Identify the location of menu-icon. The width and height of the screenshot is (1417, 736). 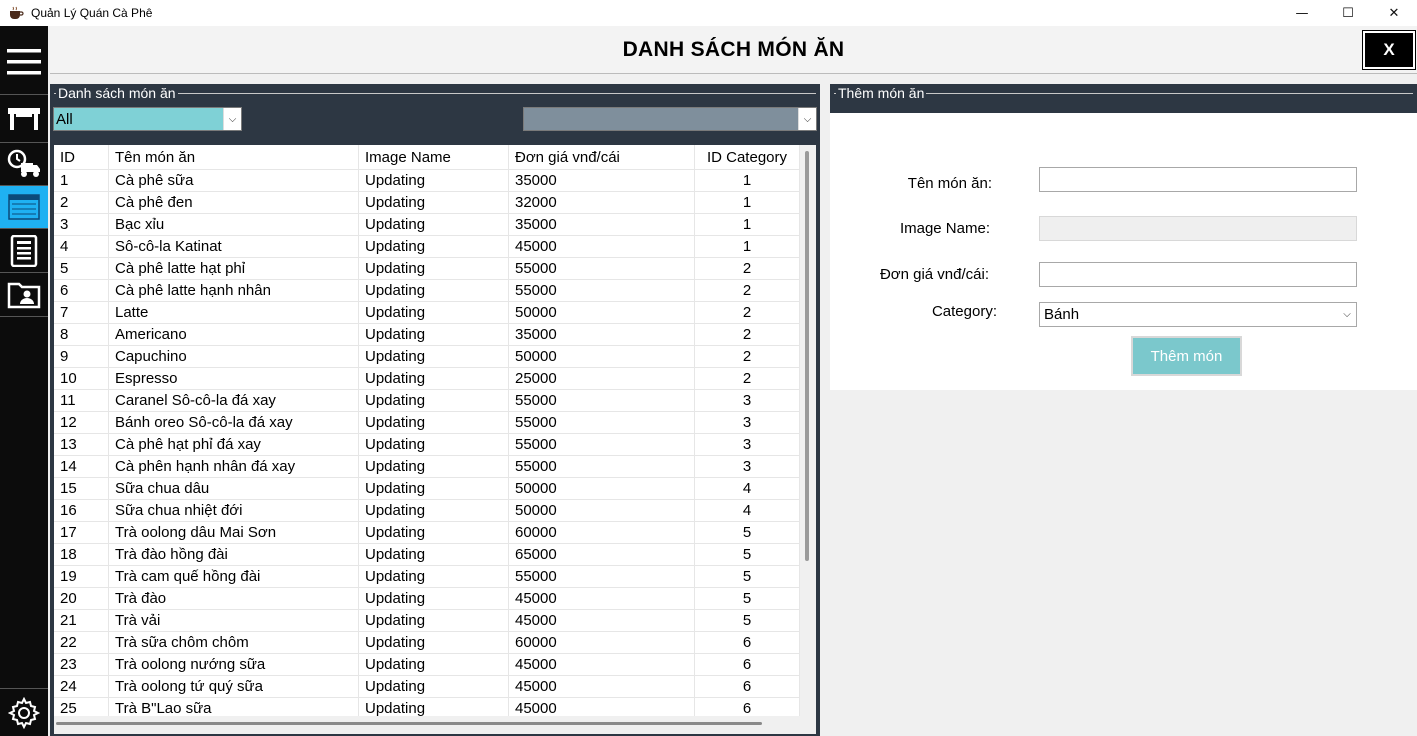
(24, 62).